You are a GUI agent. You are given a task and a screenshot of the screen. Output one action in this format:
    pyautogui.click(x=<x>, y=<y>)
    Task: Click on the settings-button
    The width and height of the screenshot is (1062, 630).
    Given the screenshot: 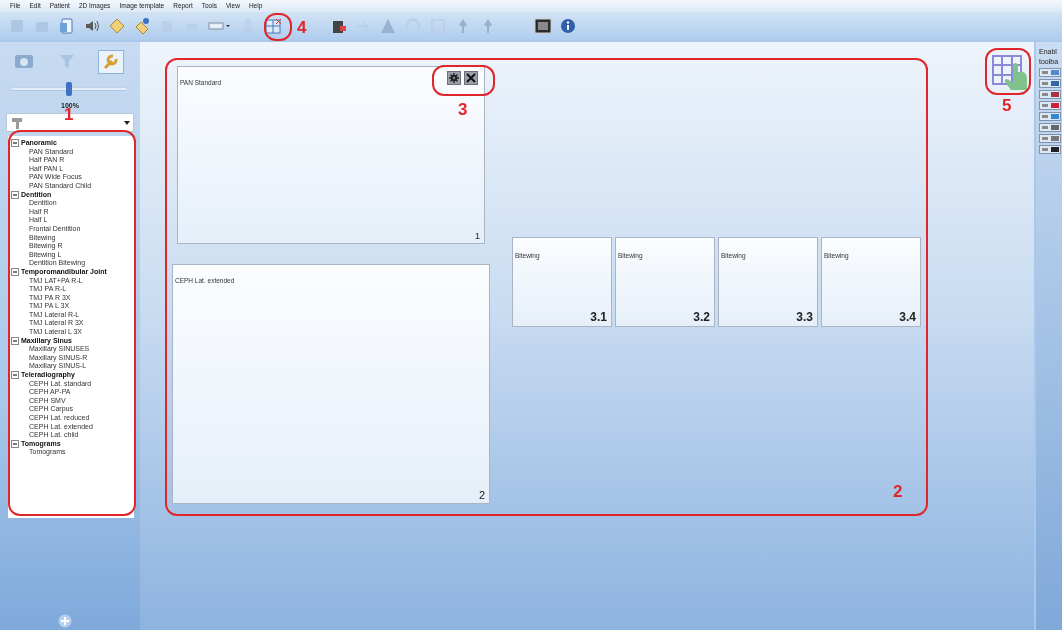 What is the action you would take?
    pyautogui.click(x=454, y=78)
    